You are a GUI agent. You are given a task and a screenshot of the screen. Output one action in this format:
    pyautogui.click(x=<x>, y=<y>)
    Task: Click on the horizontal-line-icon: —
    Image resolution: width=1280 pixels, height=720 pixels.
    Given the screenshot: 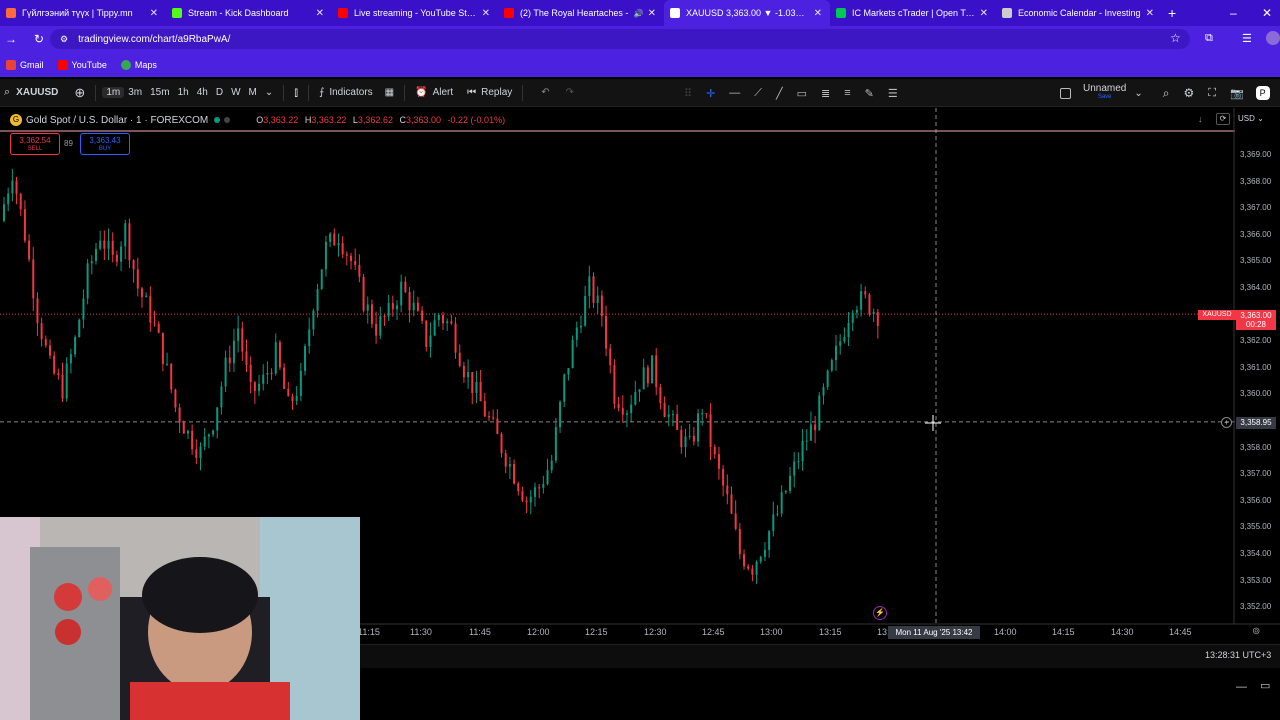 What is the action you would take?
    pyautogui.click(x=734, y=93)
    